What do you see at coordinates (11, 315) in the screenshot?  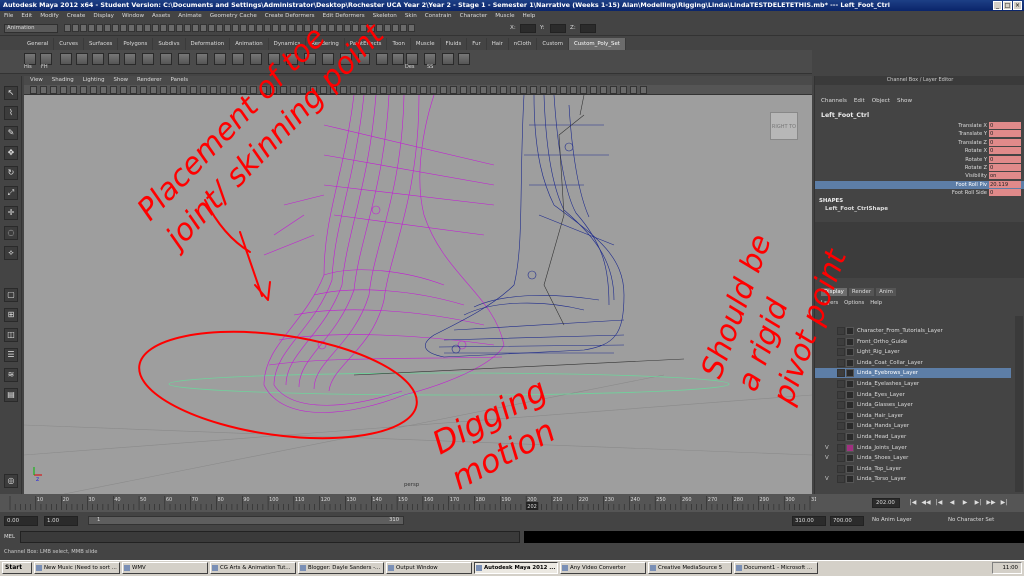 I see `four-pane-icon: ⊞` at bounding box center [11, 315].